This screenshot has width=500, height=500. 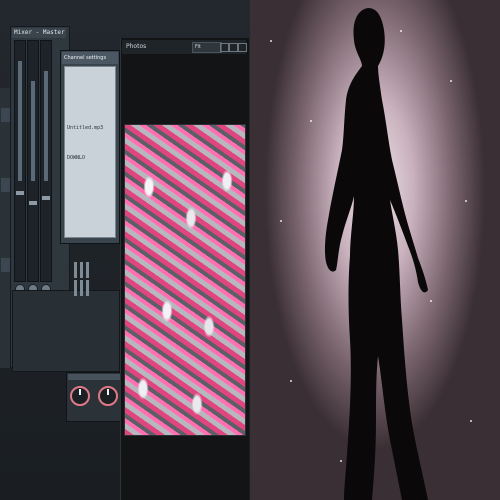 I want to click on image-viewer-title: Photos, so click(x=136, y=46).